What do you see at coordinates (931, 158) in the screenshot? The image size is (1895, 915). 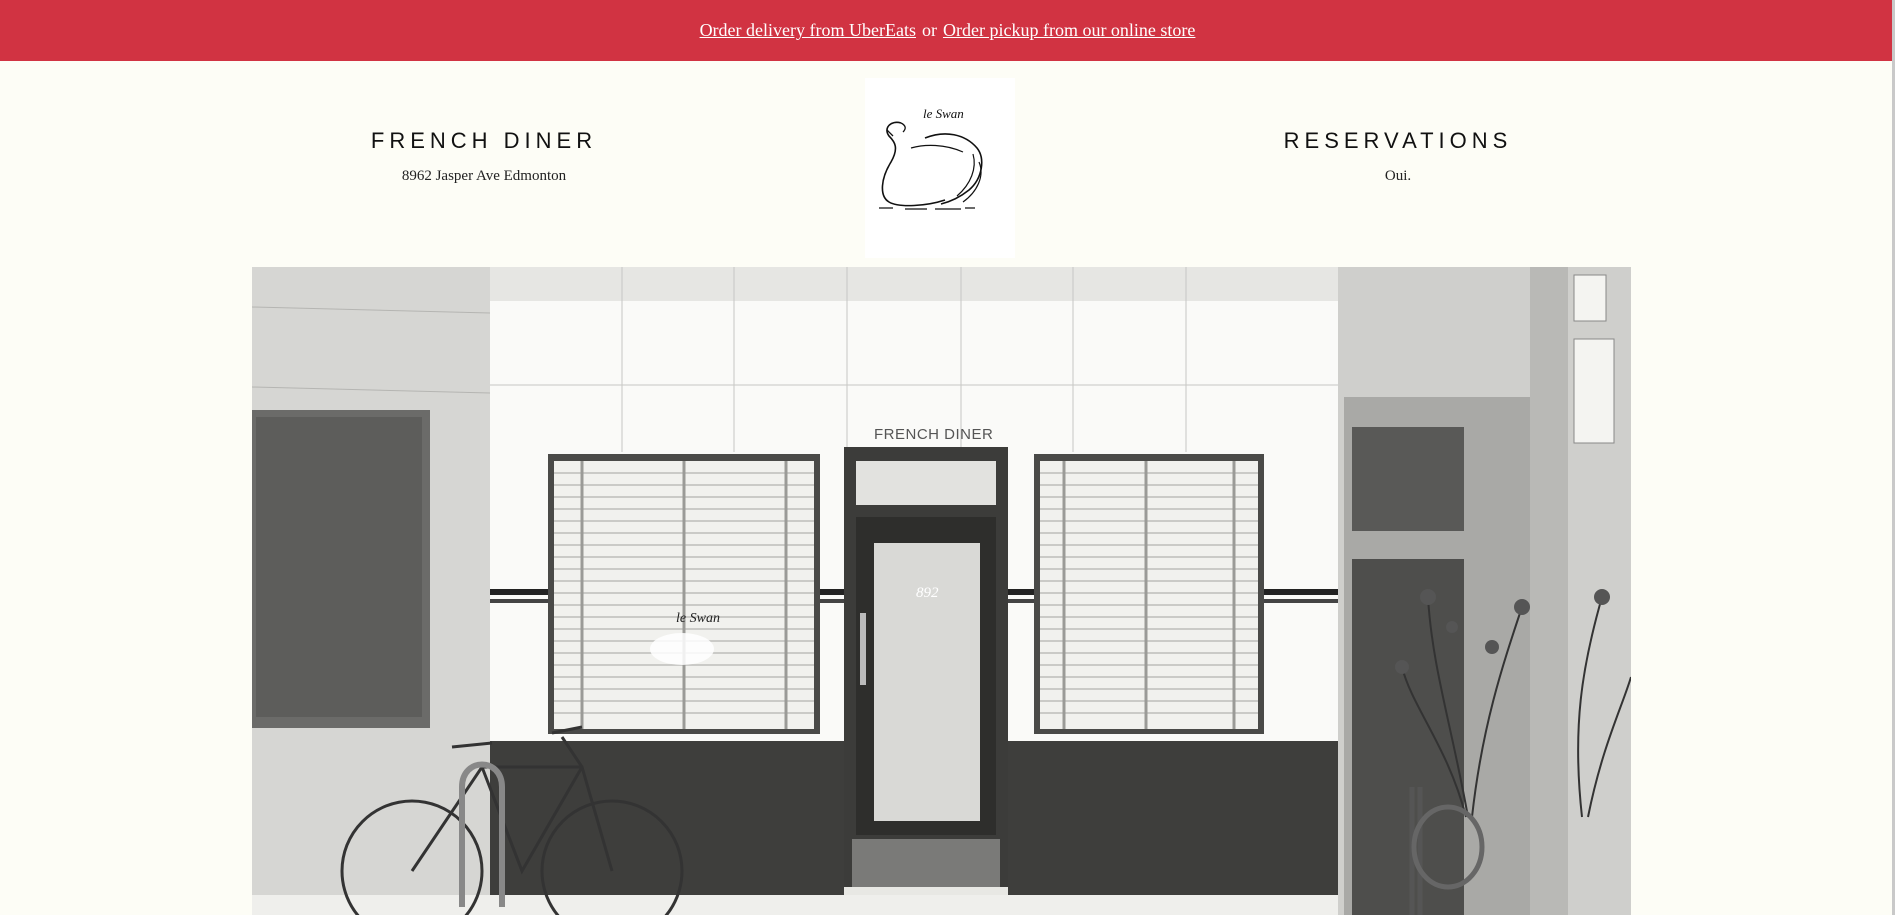 I see `swan-logo-icon: le Swan` at bounding box center [931, 158].